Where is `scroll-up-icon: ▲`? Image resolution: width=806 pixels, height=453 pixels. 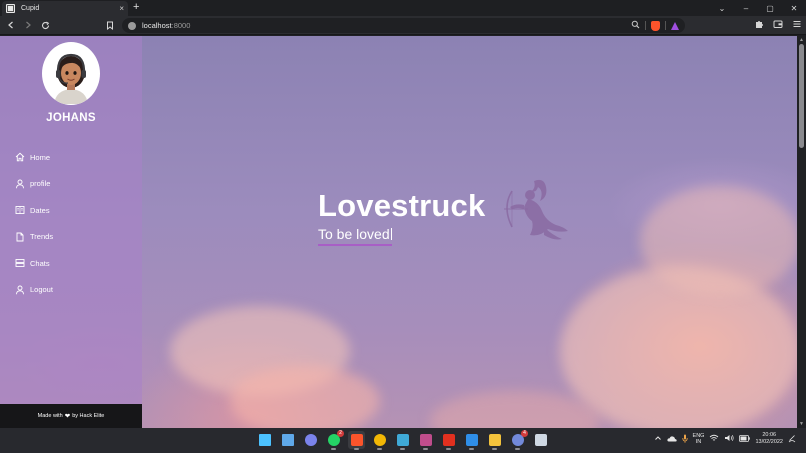 scroll-up-icon: ▲ is located at coordinates (801, 40).